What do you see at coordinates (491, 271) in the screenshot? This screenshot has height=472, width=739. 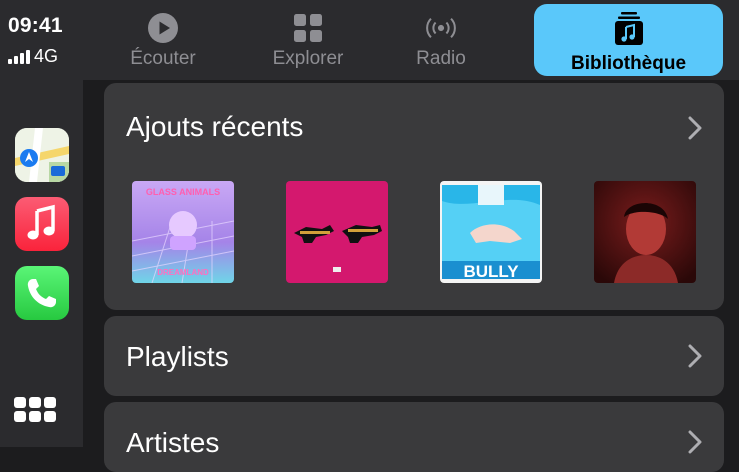 I see `album-cover-title: BULLY` at bounding box center [491, 271].